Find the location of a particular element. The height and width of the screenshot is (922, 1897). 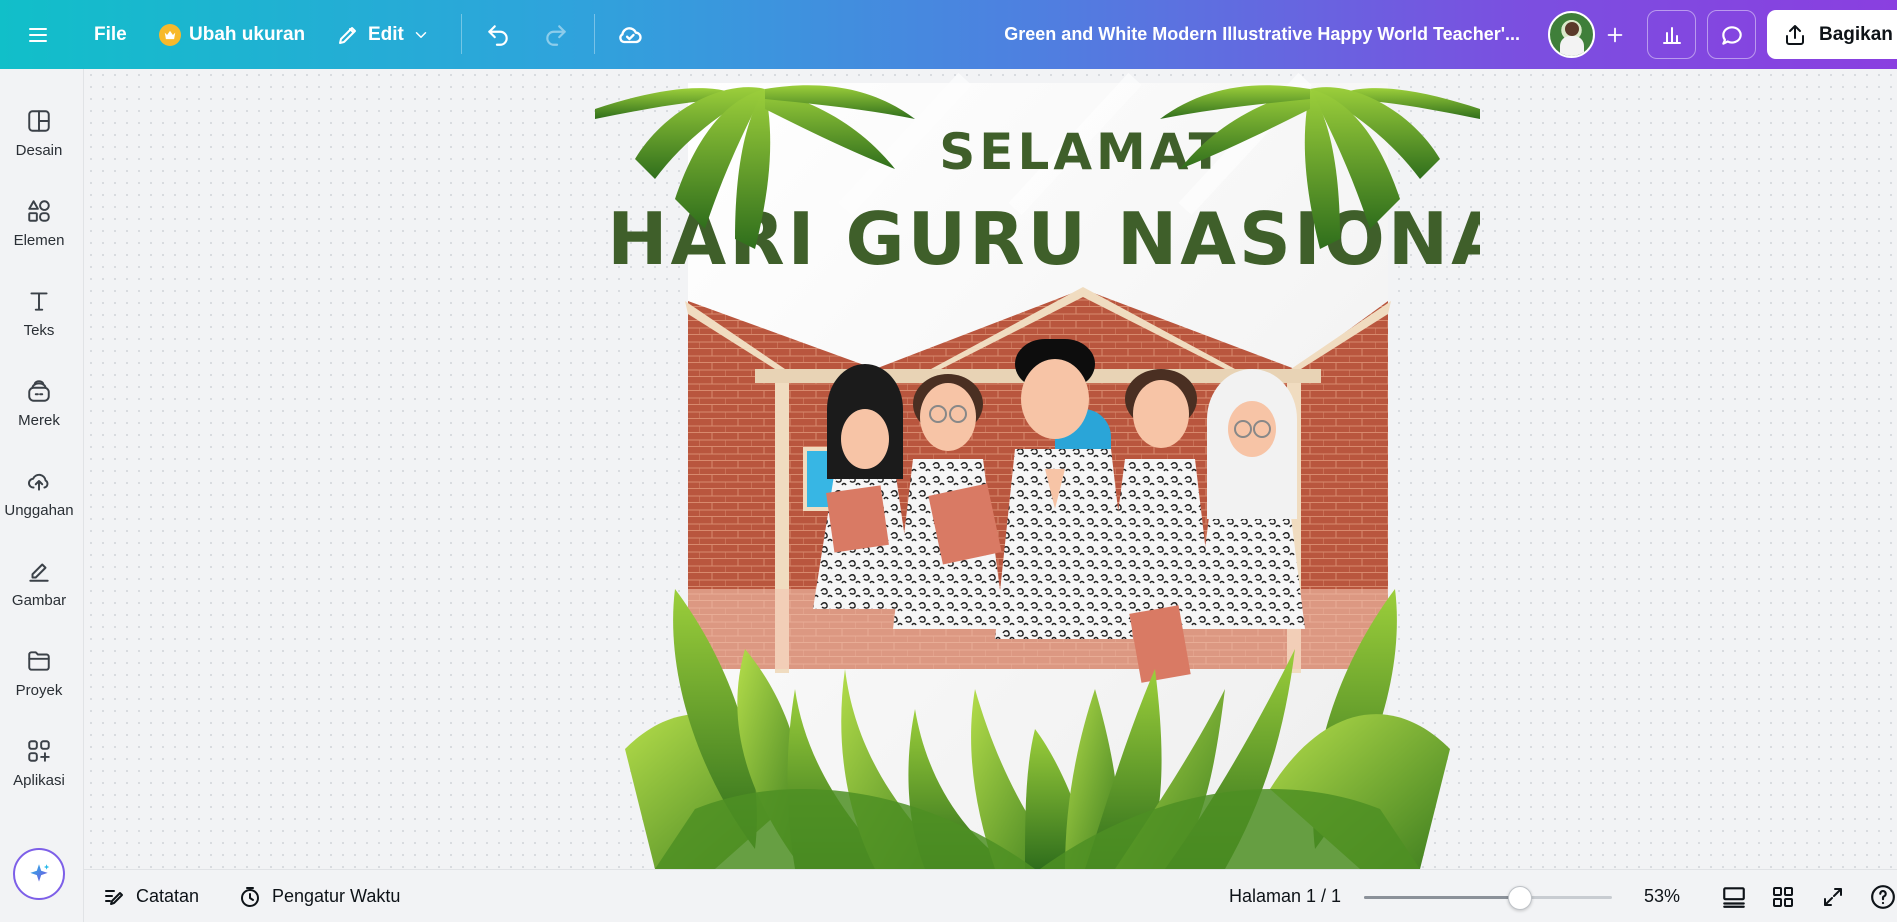

sidebar-item-label: Elemen is located at coordinates (39, 240).